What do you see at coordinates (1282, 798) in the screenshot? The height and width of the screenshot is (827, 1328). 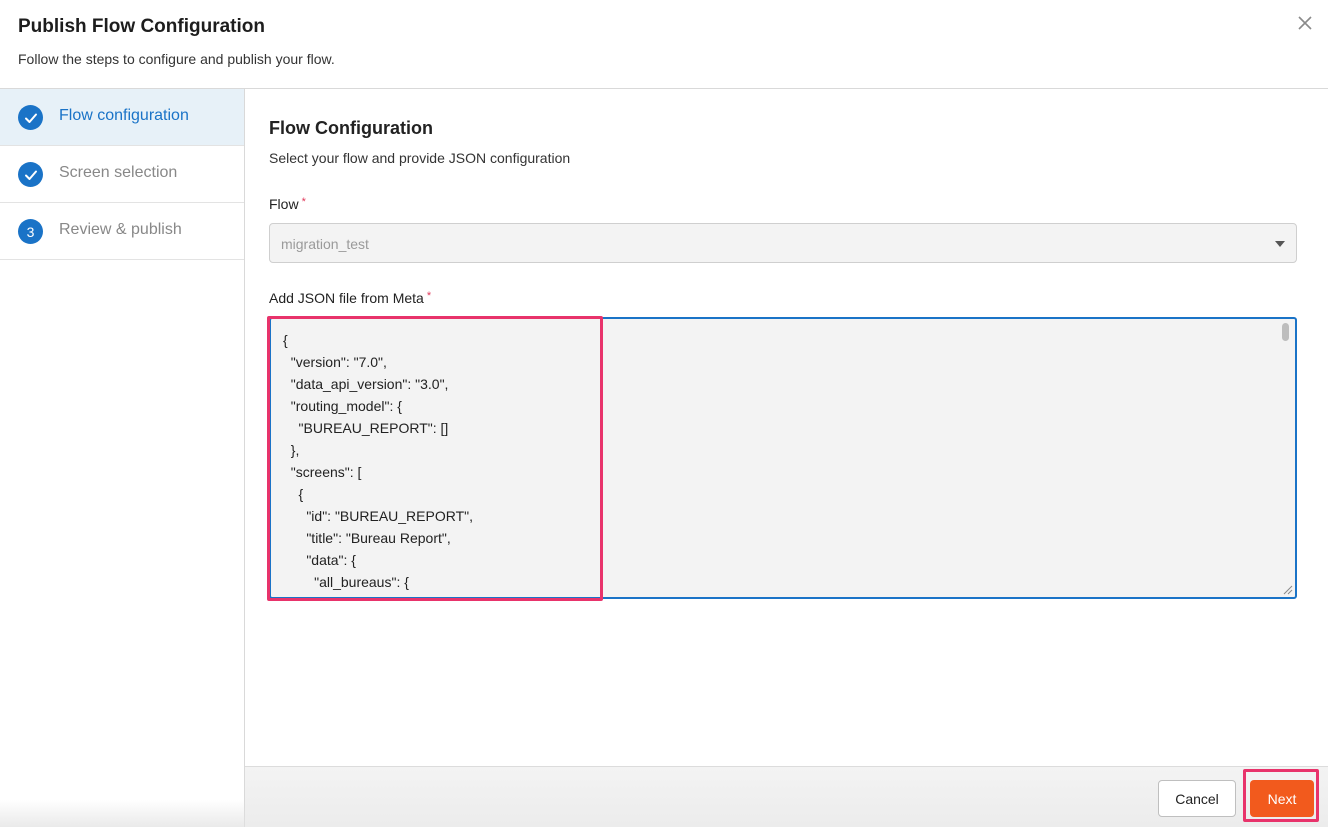 I see `next-button: Next` at bounding box center [1282, 798].